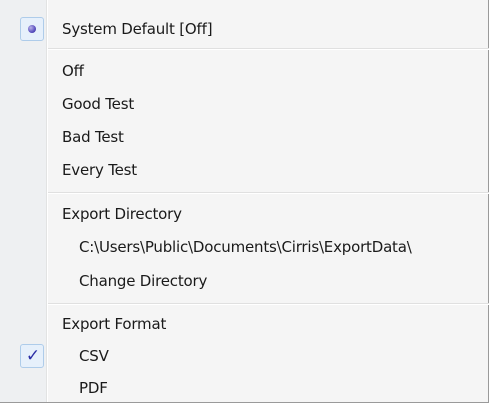 This screenshot has height=404, width=491. Describe the element at coordinates (244, 170) in the screenshot. I see `menu-item-every-test: Every Test` at that location.